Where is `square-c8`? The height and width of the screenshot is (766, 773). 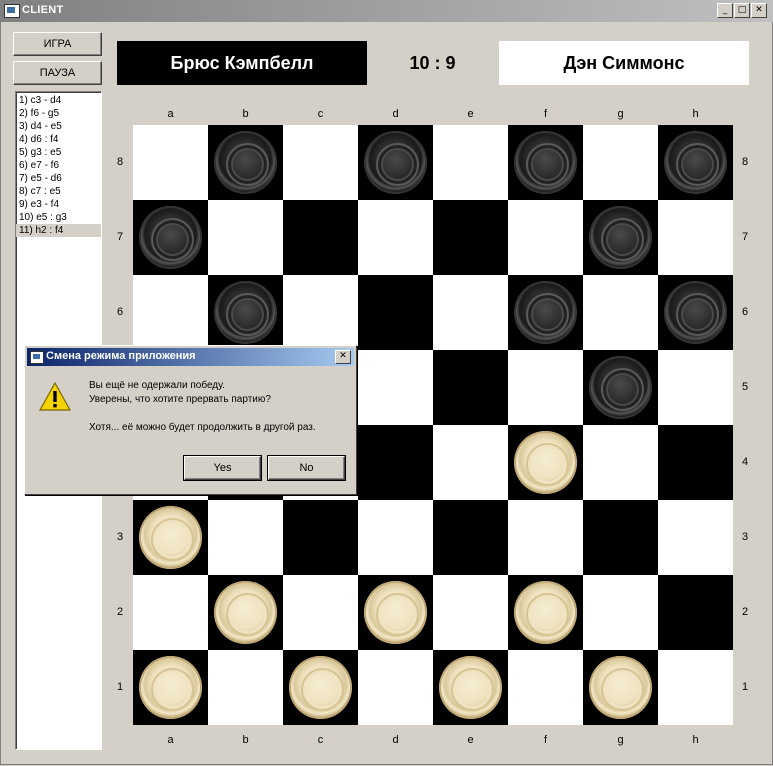
square-c8 is located at coordinates (320, 162).